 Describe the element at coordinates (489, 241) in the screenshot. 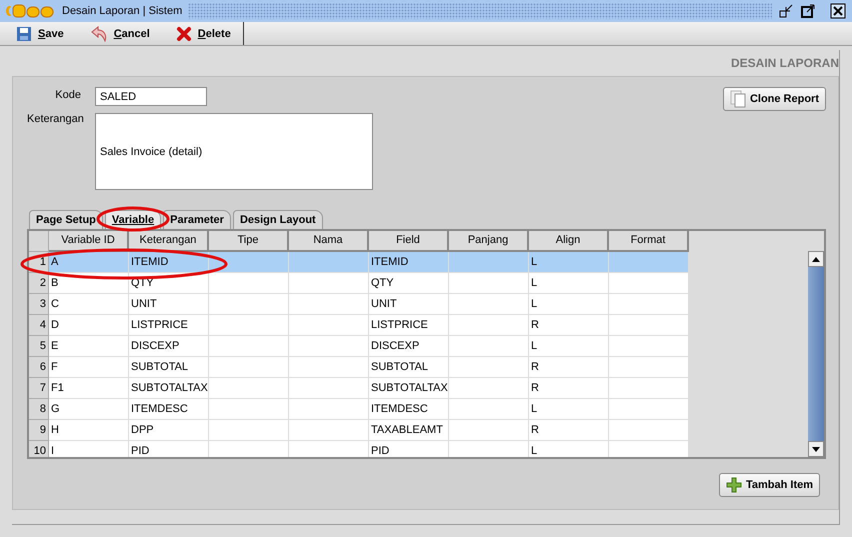

I see `column-header: Panjang` at that location.